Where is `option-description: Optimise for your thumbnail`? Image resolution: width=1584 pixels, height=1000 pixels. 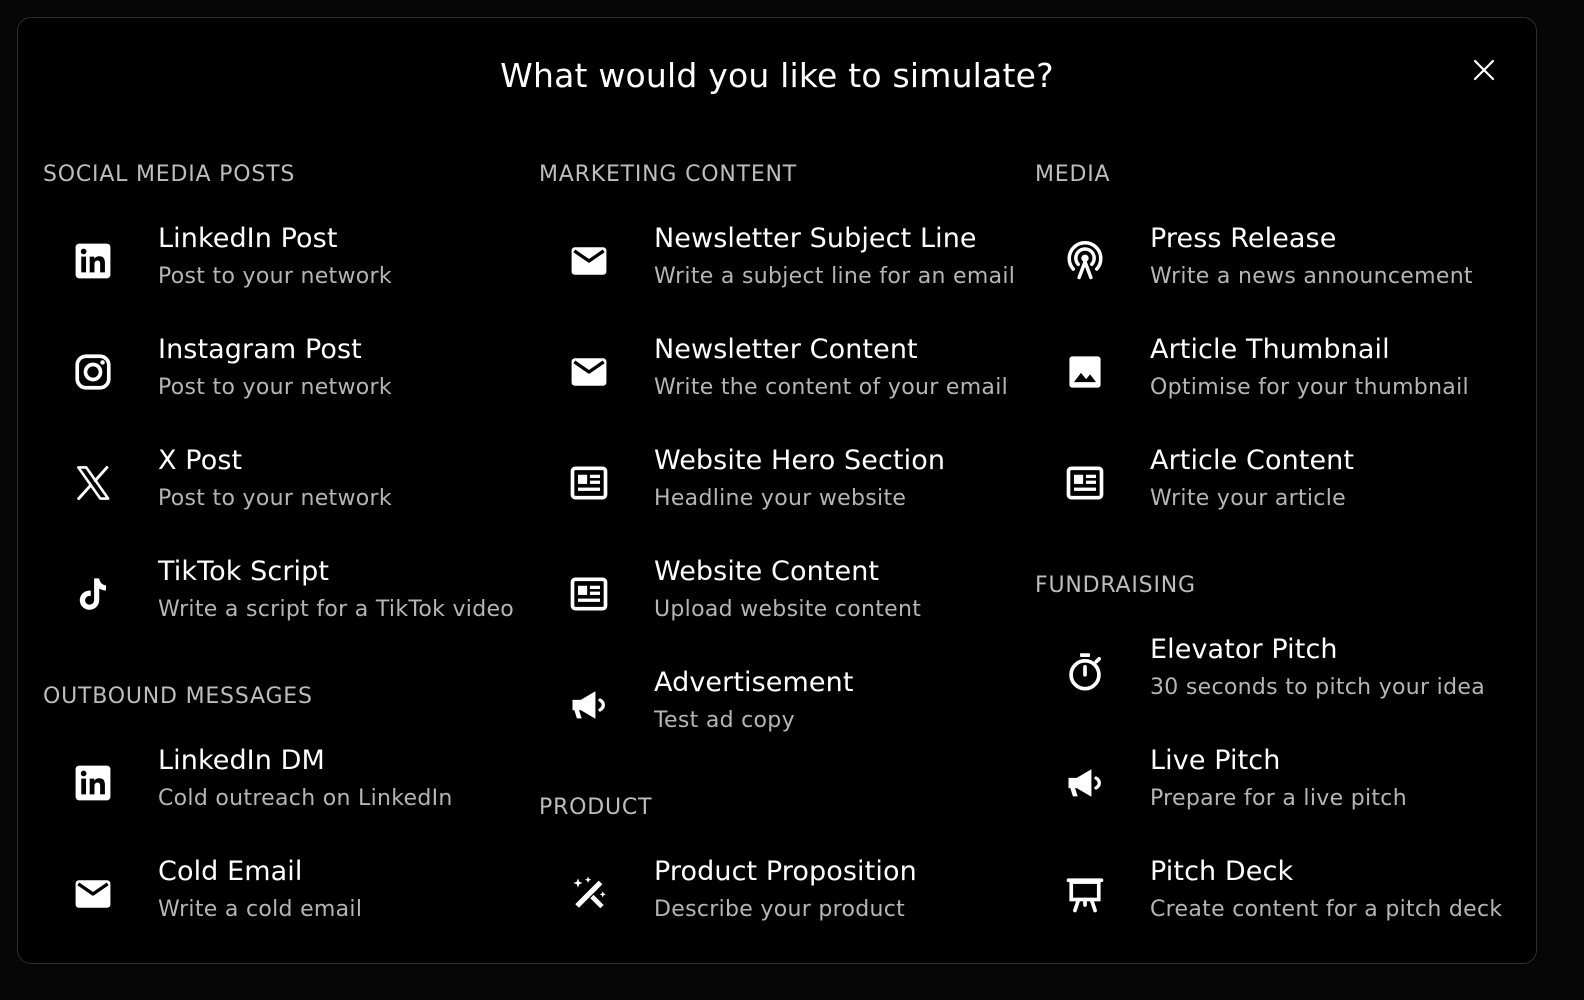
option-description: Optimise for your thumbnail is located at coordinates (1309, 387).